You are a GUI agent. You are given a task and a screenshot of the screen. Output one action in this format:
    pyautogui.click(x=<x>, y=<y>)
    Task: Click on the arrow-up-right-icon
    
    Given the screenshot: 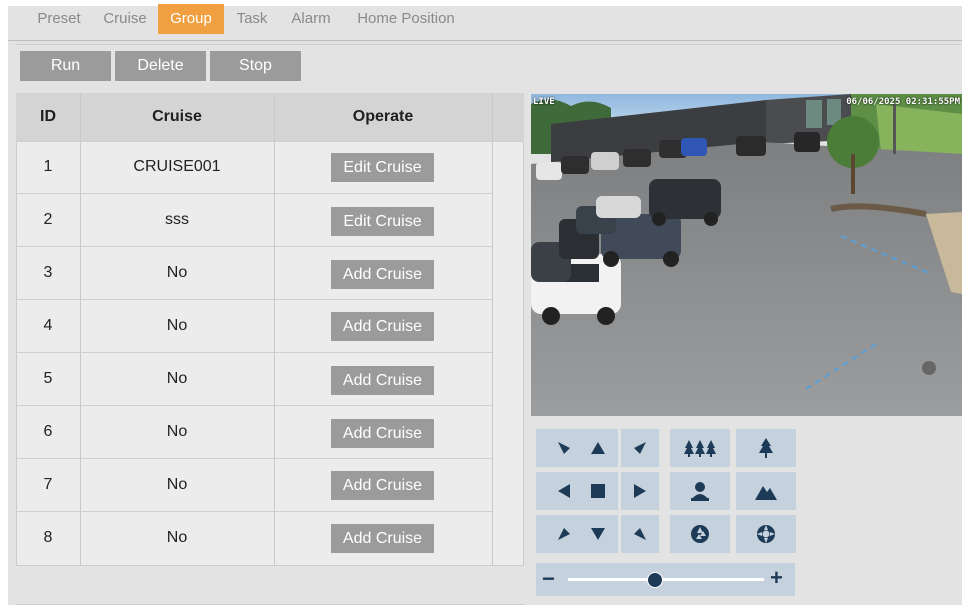 What is the action you would take?
    pyautogui.click(x=640, y=448)
    